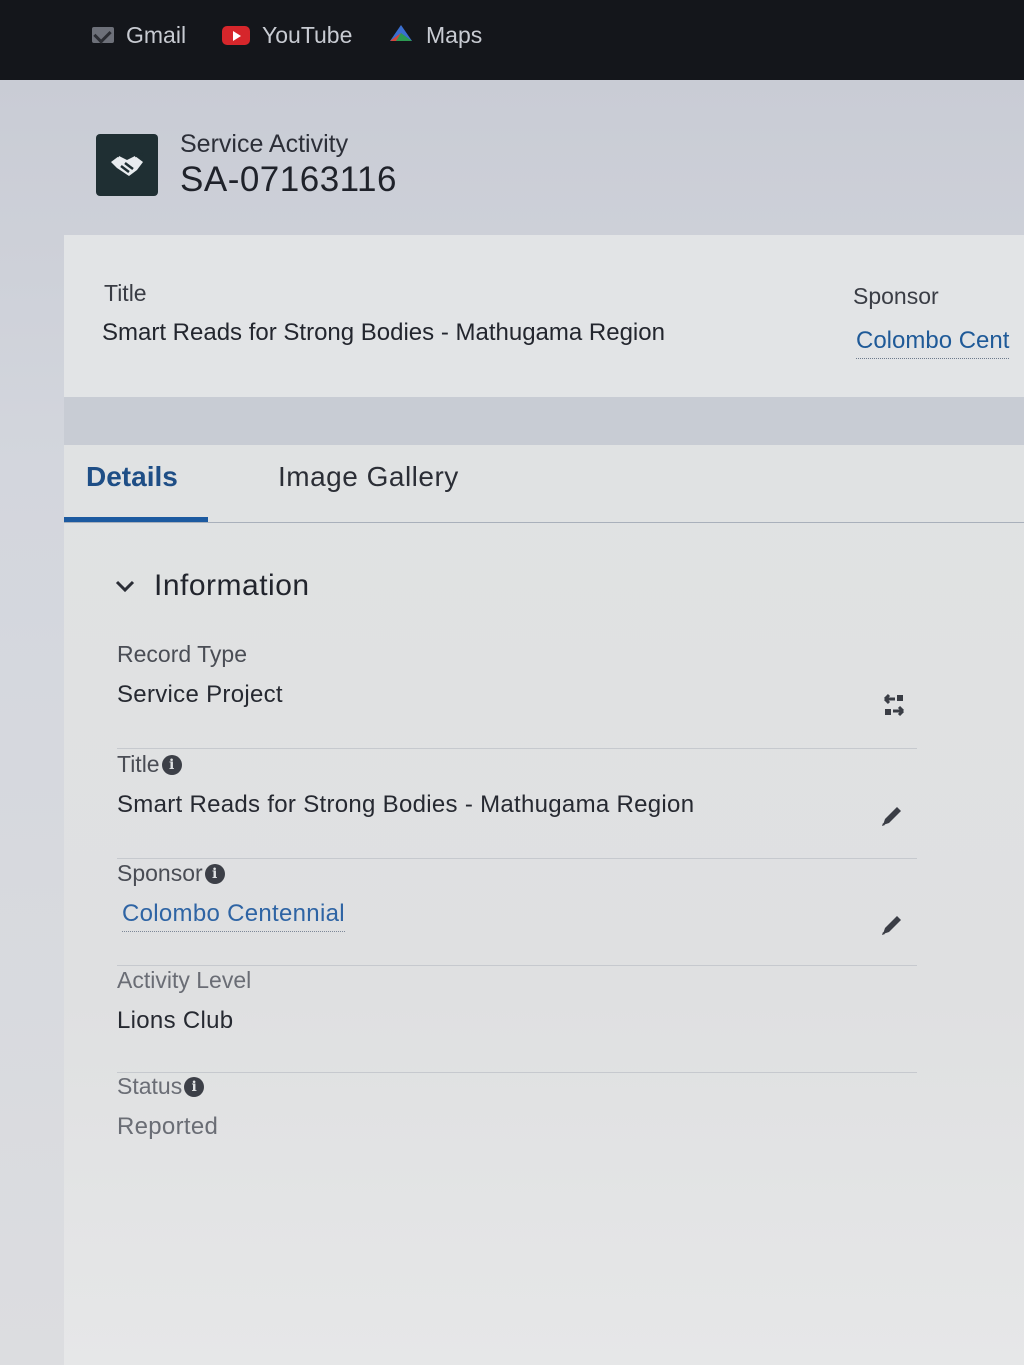  What do you see at coordinates (401, 35) in the screenshot?
I see `maps-icon` at bounding box center [401, 35].